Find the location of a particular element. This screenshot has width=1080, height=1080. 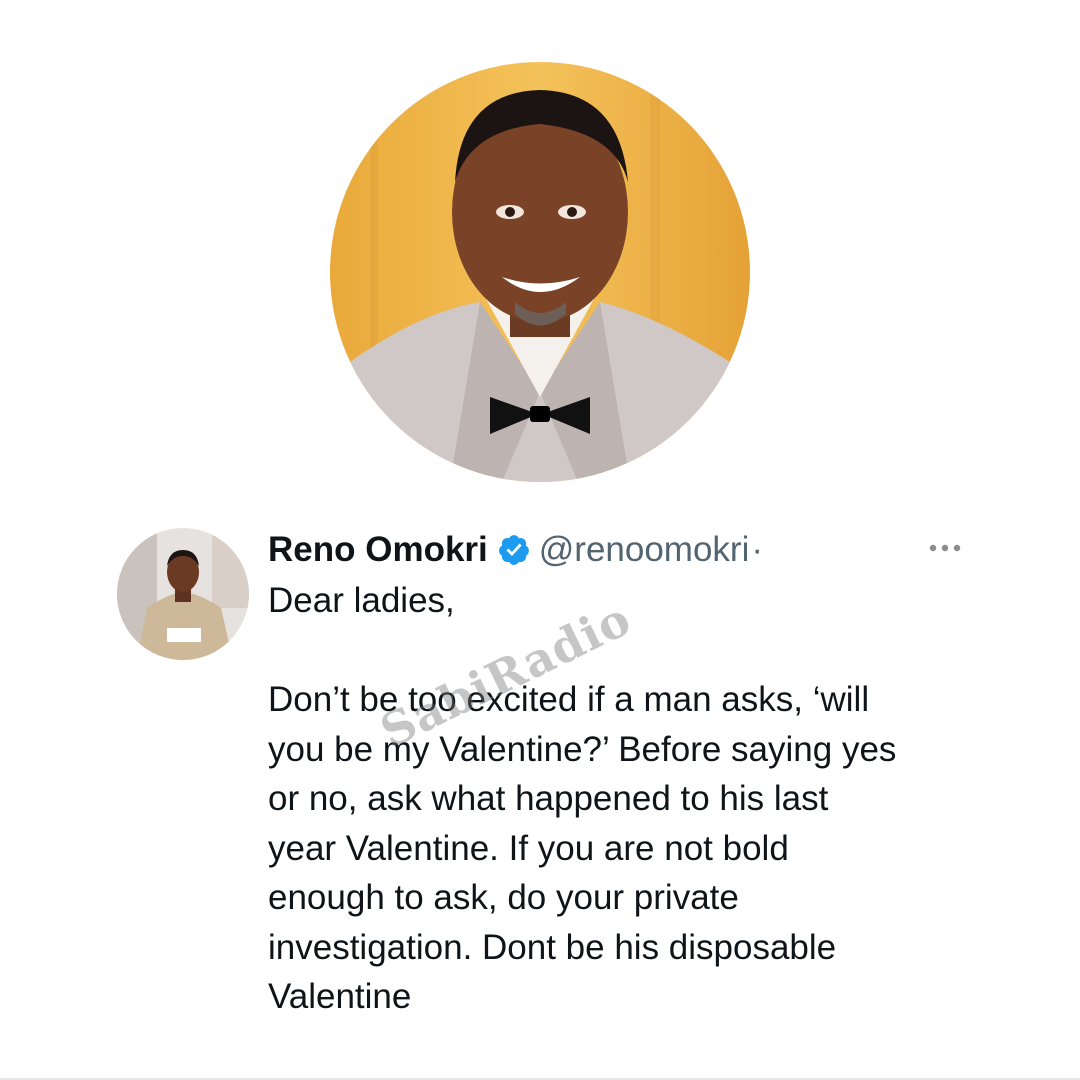

tweet-line: year Valentine. If you are not bold is located at coordinates (528, 848).